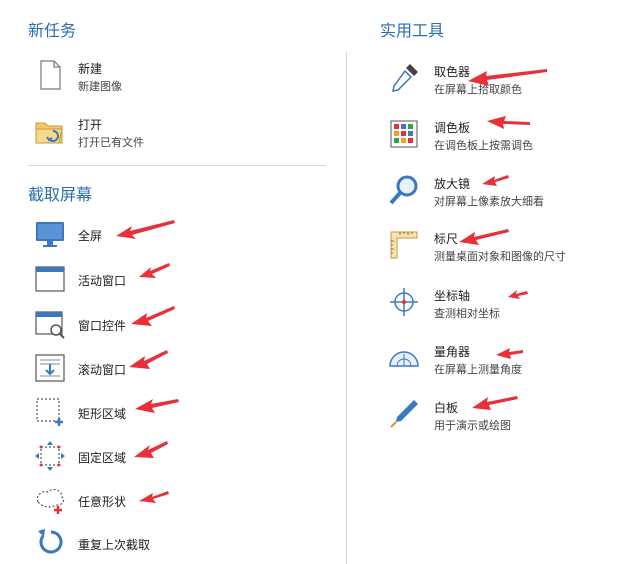 This screenshot has width=626, height=564. I want to click on column-divider, so click(346, 308).